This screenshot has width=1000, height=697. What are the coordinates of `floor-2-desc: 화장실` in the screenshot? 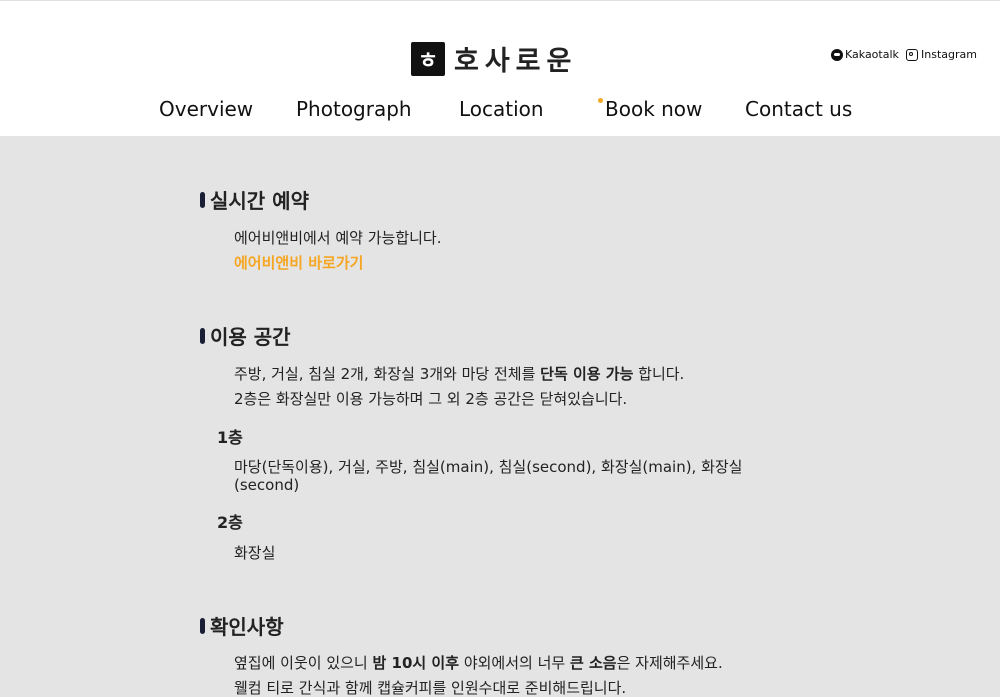 It's located at (255, 553).